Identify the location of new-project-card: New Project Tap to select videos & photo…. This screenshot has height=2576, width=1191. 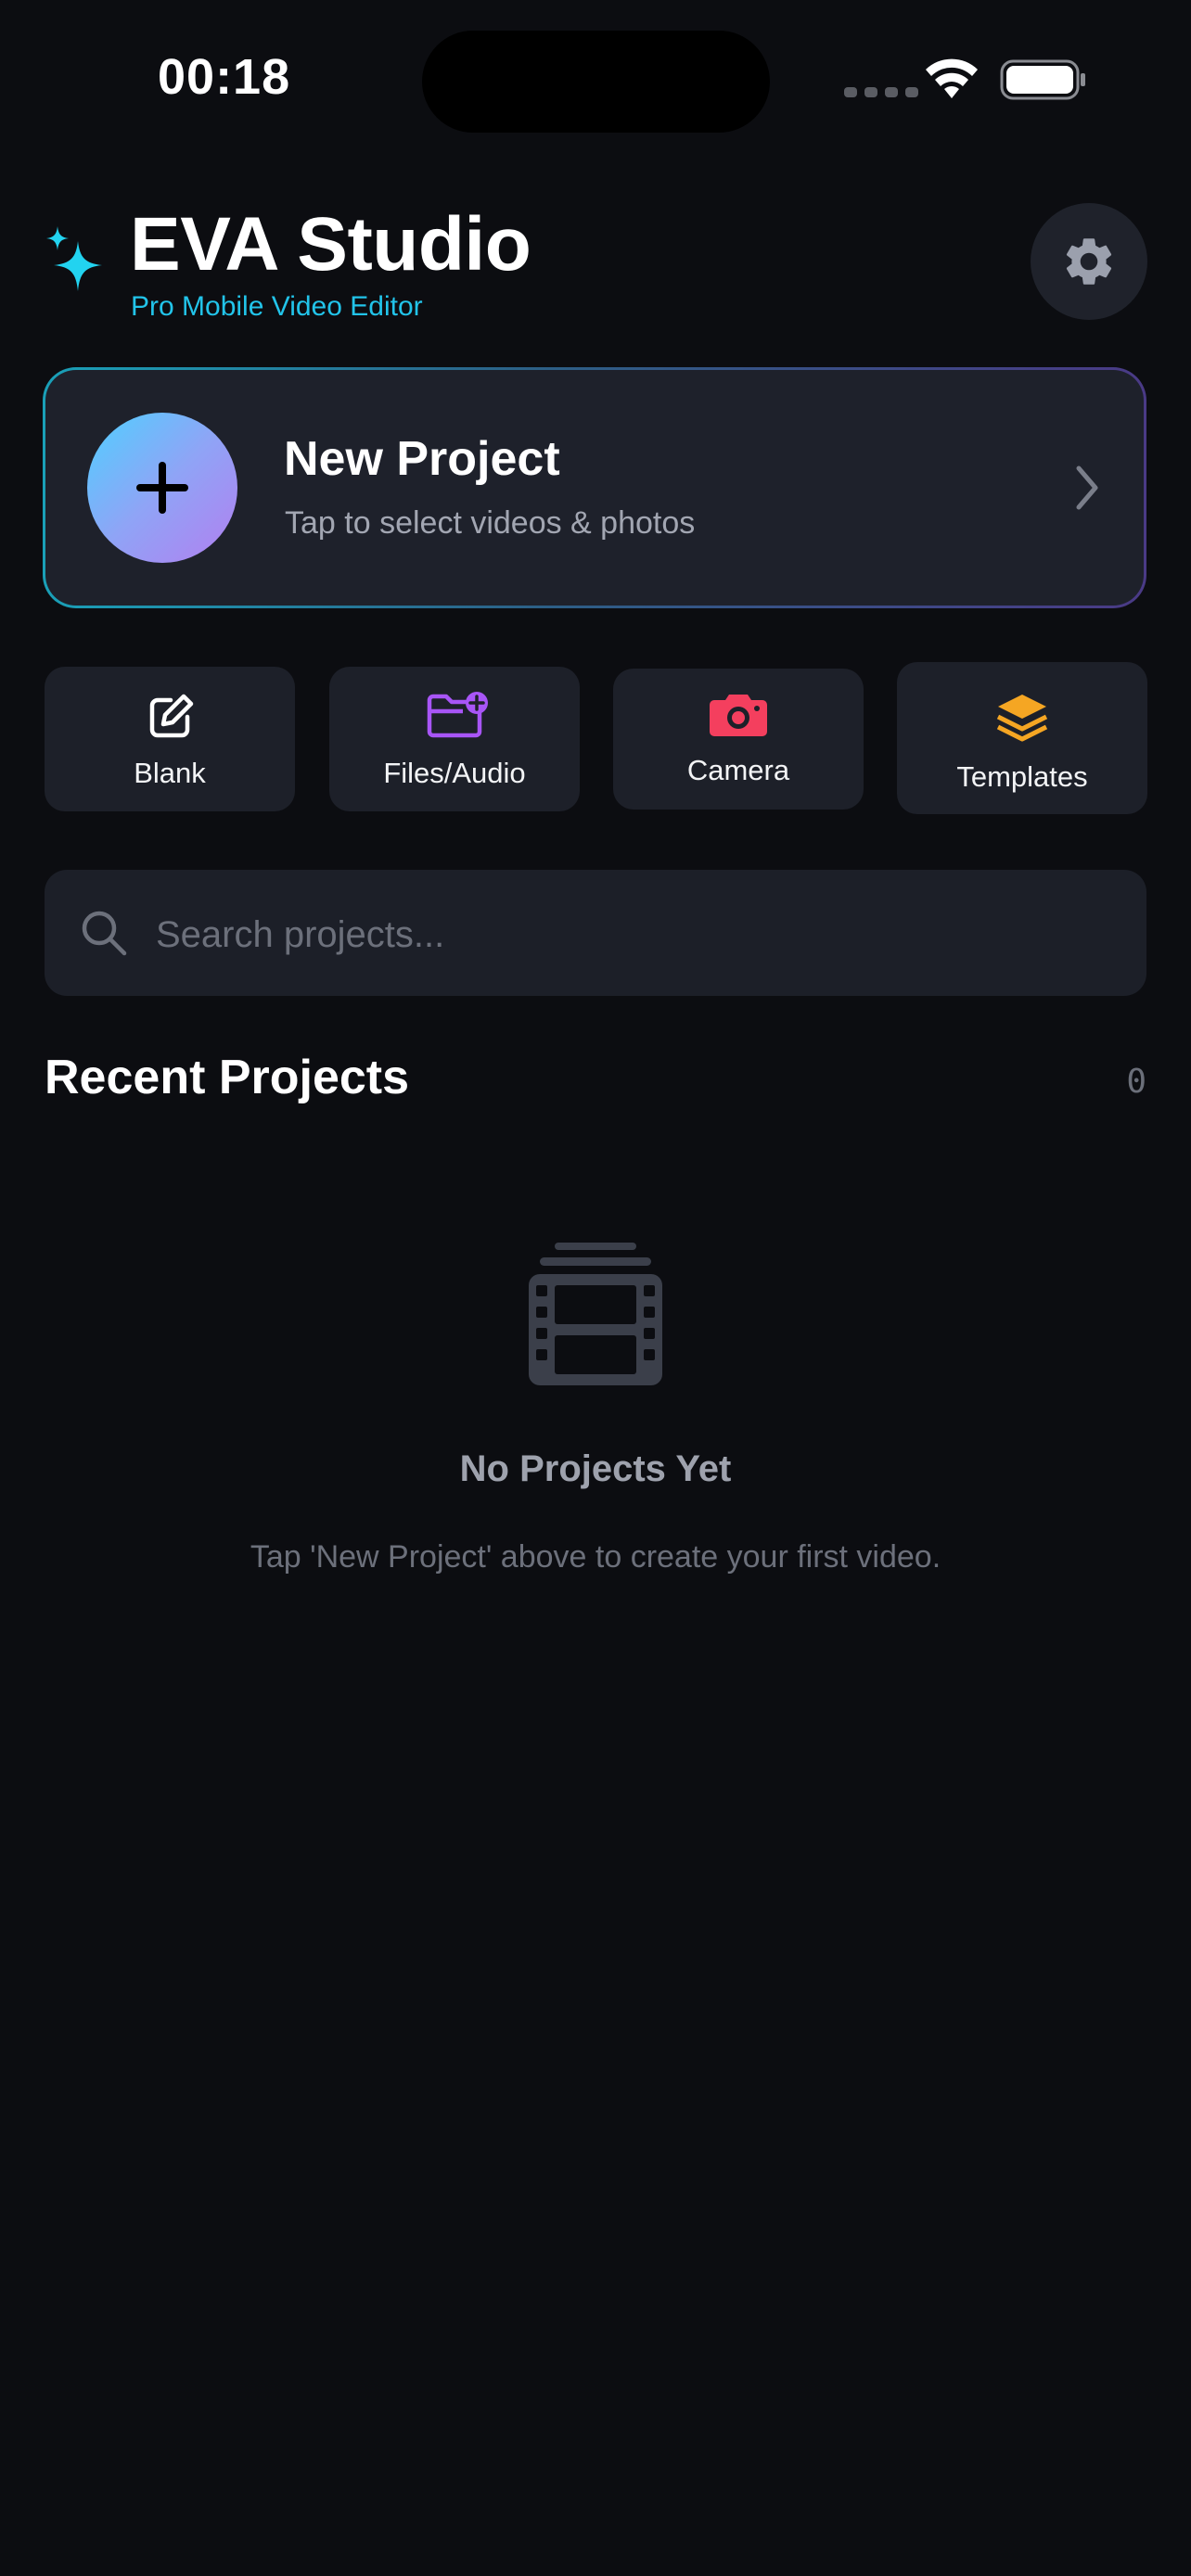
(594, 488).